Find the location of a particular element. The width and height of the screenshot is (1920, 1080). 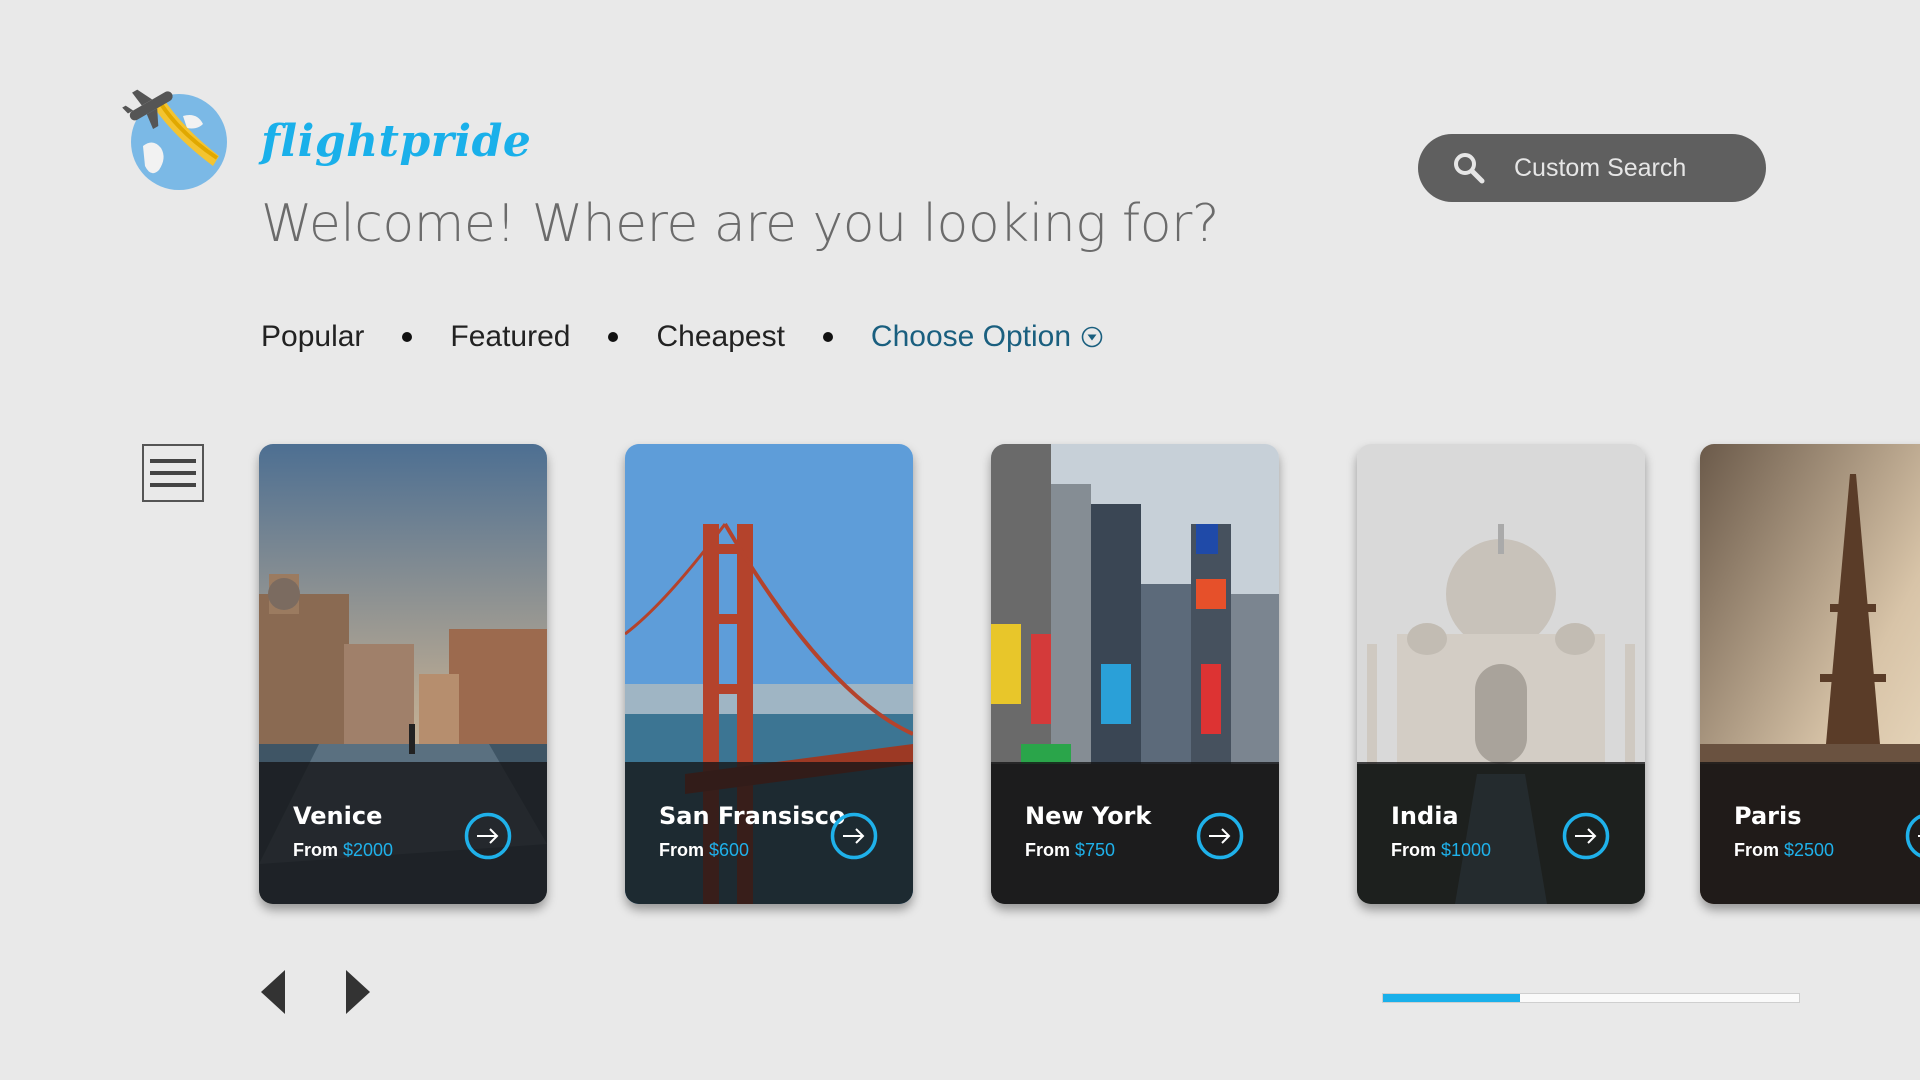

carousel-previous-arrow-icon is located at coordinates (274, 992).